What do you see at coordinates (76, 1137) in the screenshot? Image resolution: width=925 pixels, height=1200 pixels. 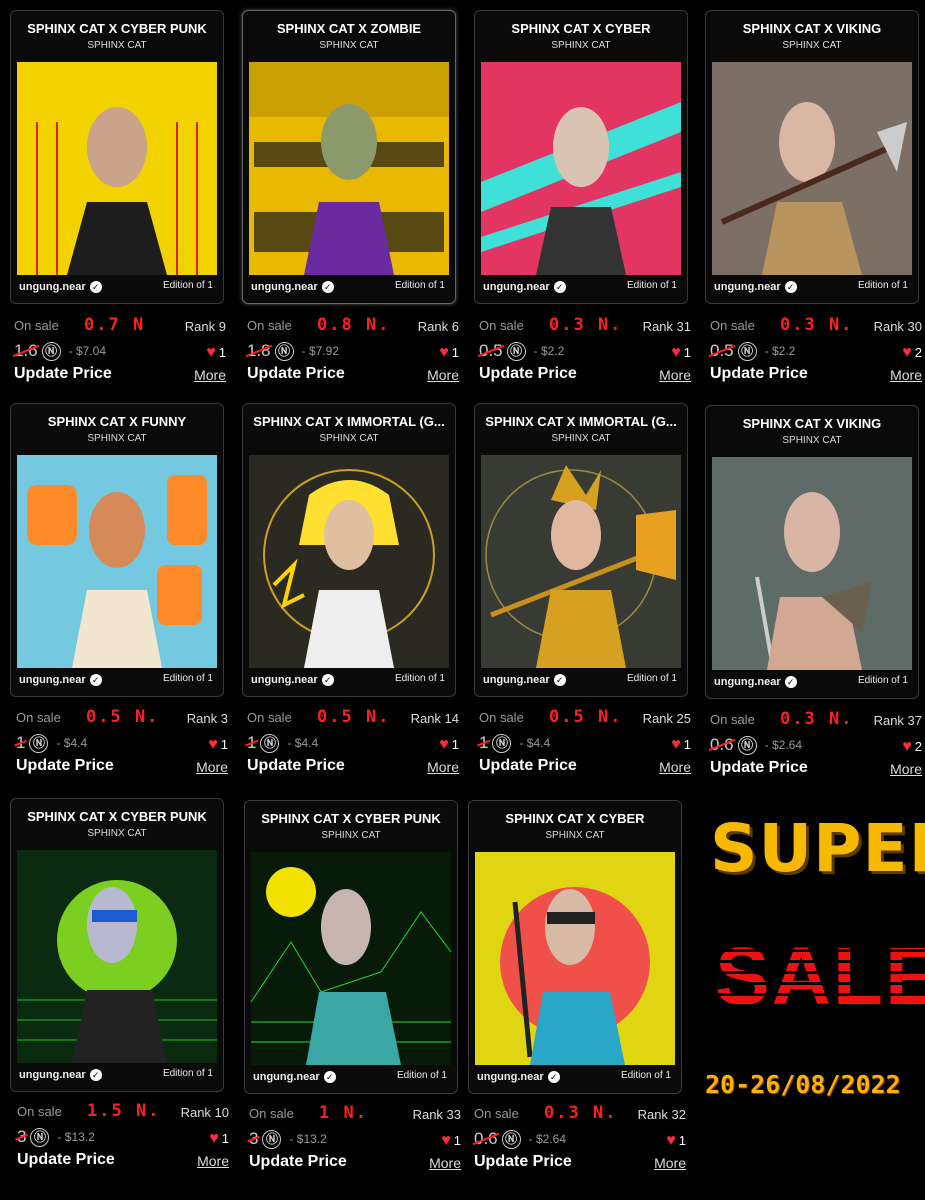 I see `usd-price: - $13.2` at bounding box center [76, 1137].